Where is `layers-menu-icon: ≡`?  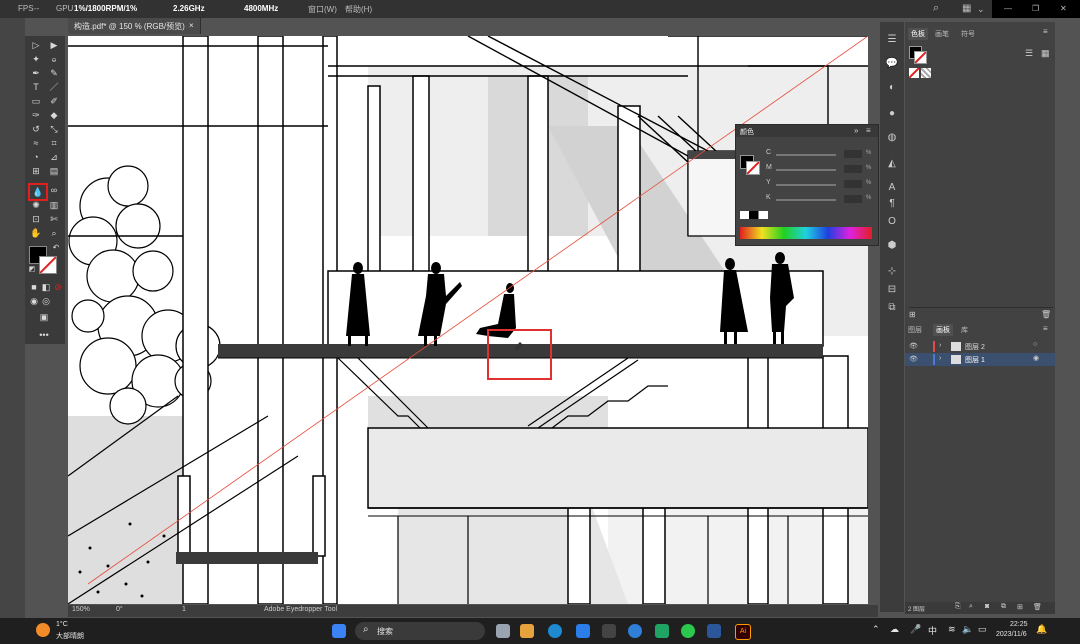
layers-menu-icon: ≡ is located at coordinates (1045, 328).